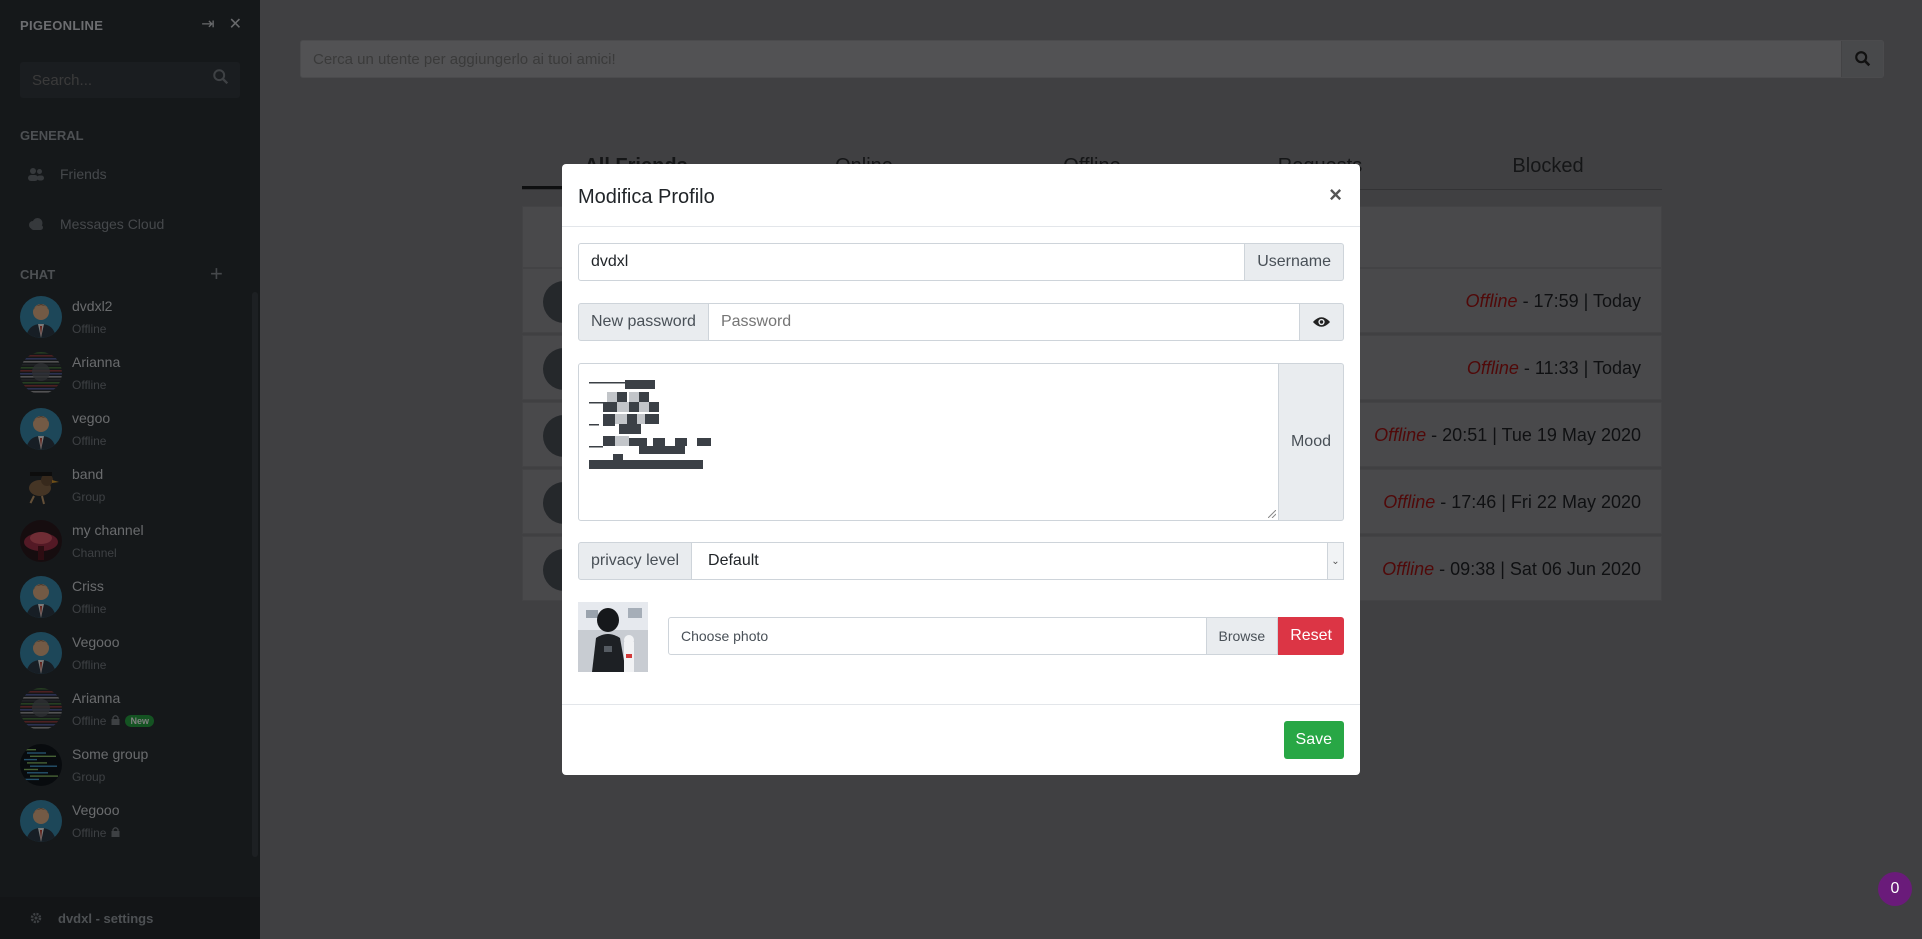  What do you see at coordinates (1311, 636) in the screenshot?
I see `reset-button: Reset` at bounding box center [1311, 636].